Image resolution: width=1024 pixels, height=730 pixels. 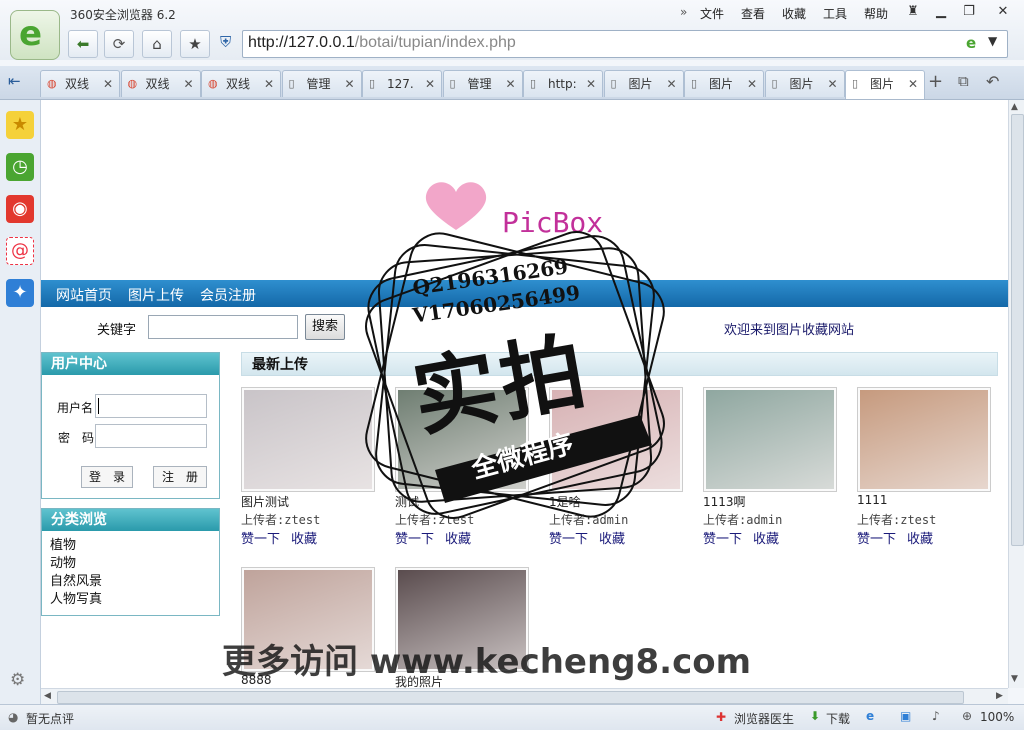 What do you see at coordinates (992, 81) in the screenshot?
I see `undo-close-icon: ↶` at bounding box center [992, 81].